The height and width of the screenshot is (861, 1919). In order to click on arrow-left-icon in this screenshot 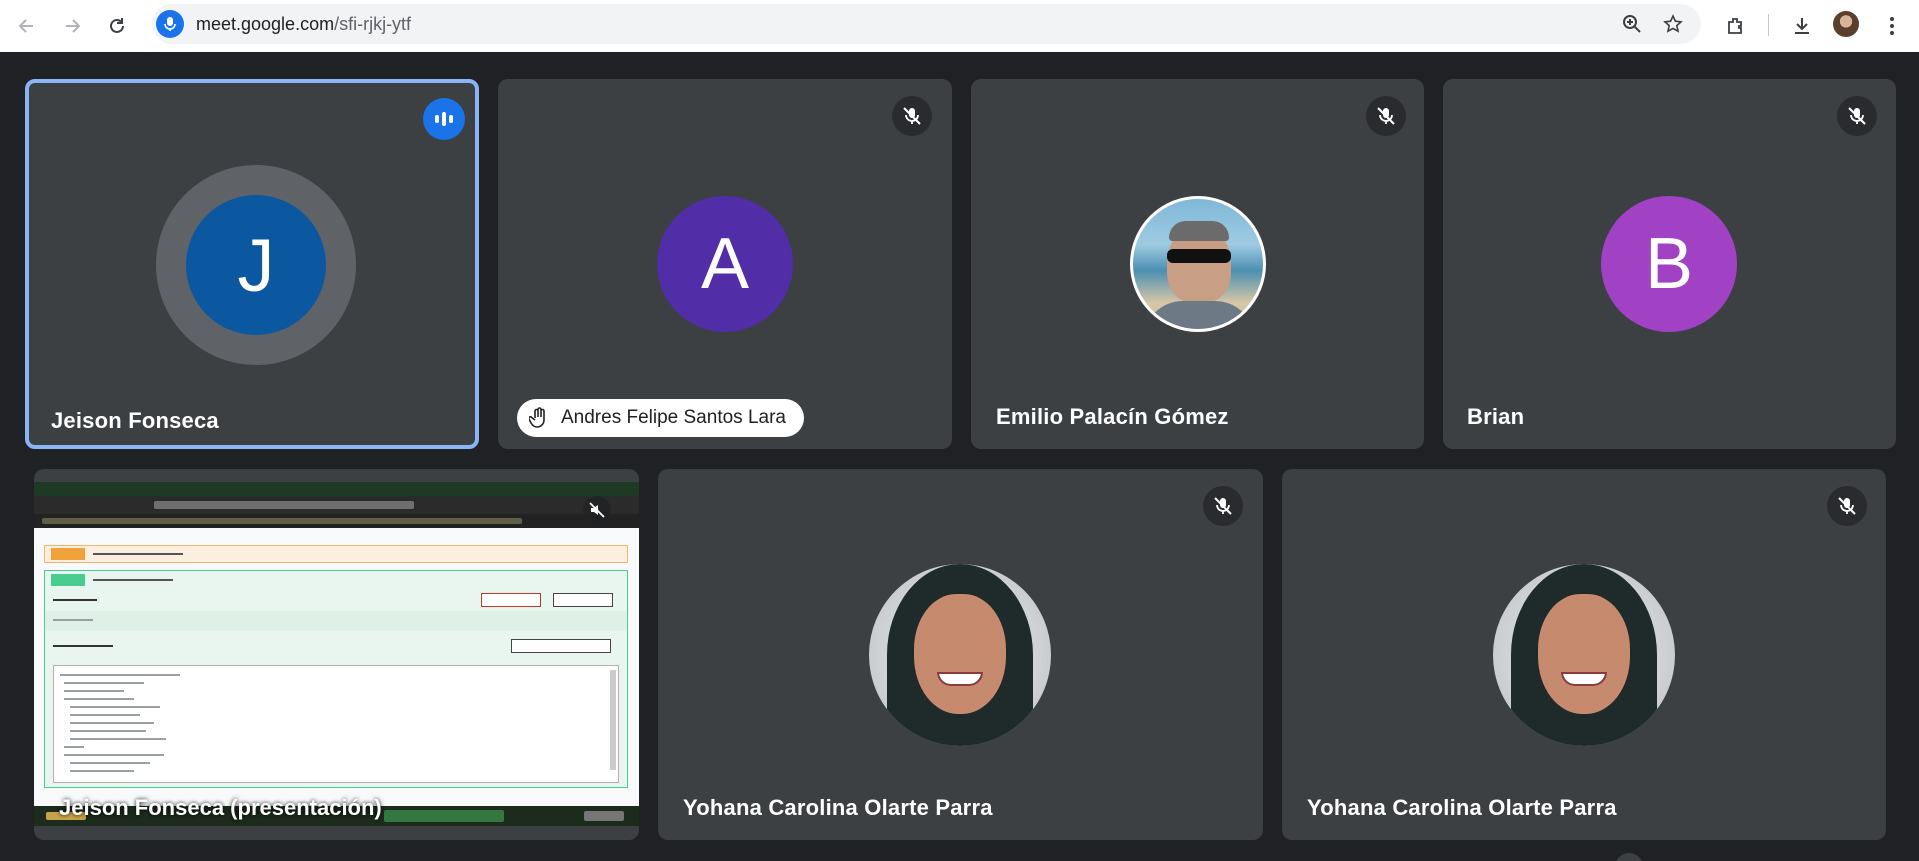, I will do `click(25, 26)`.